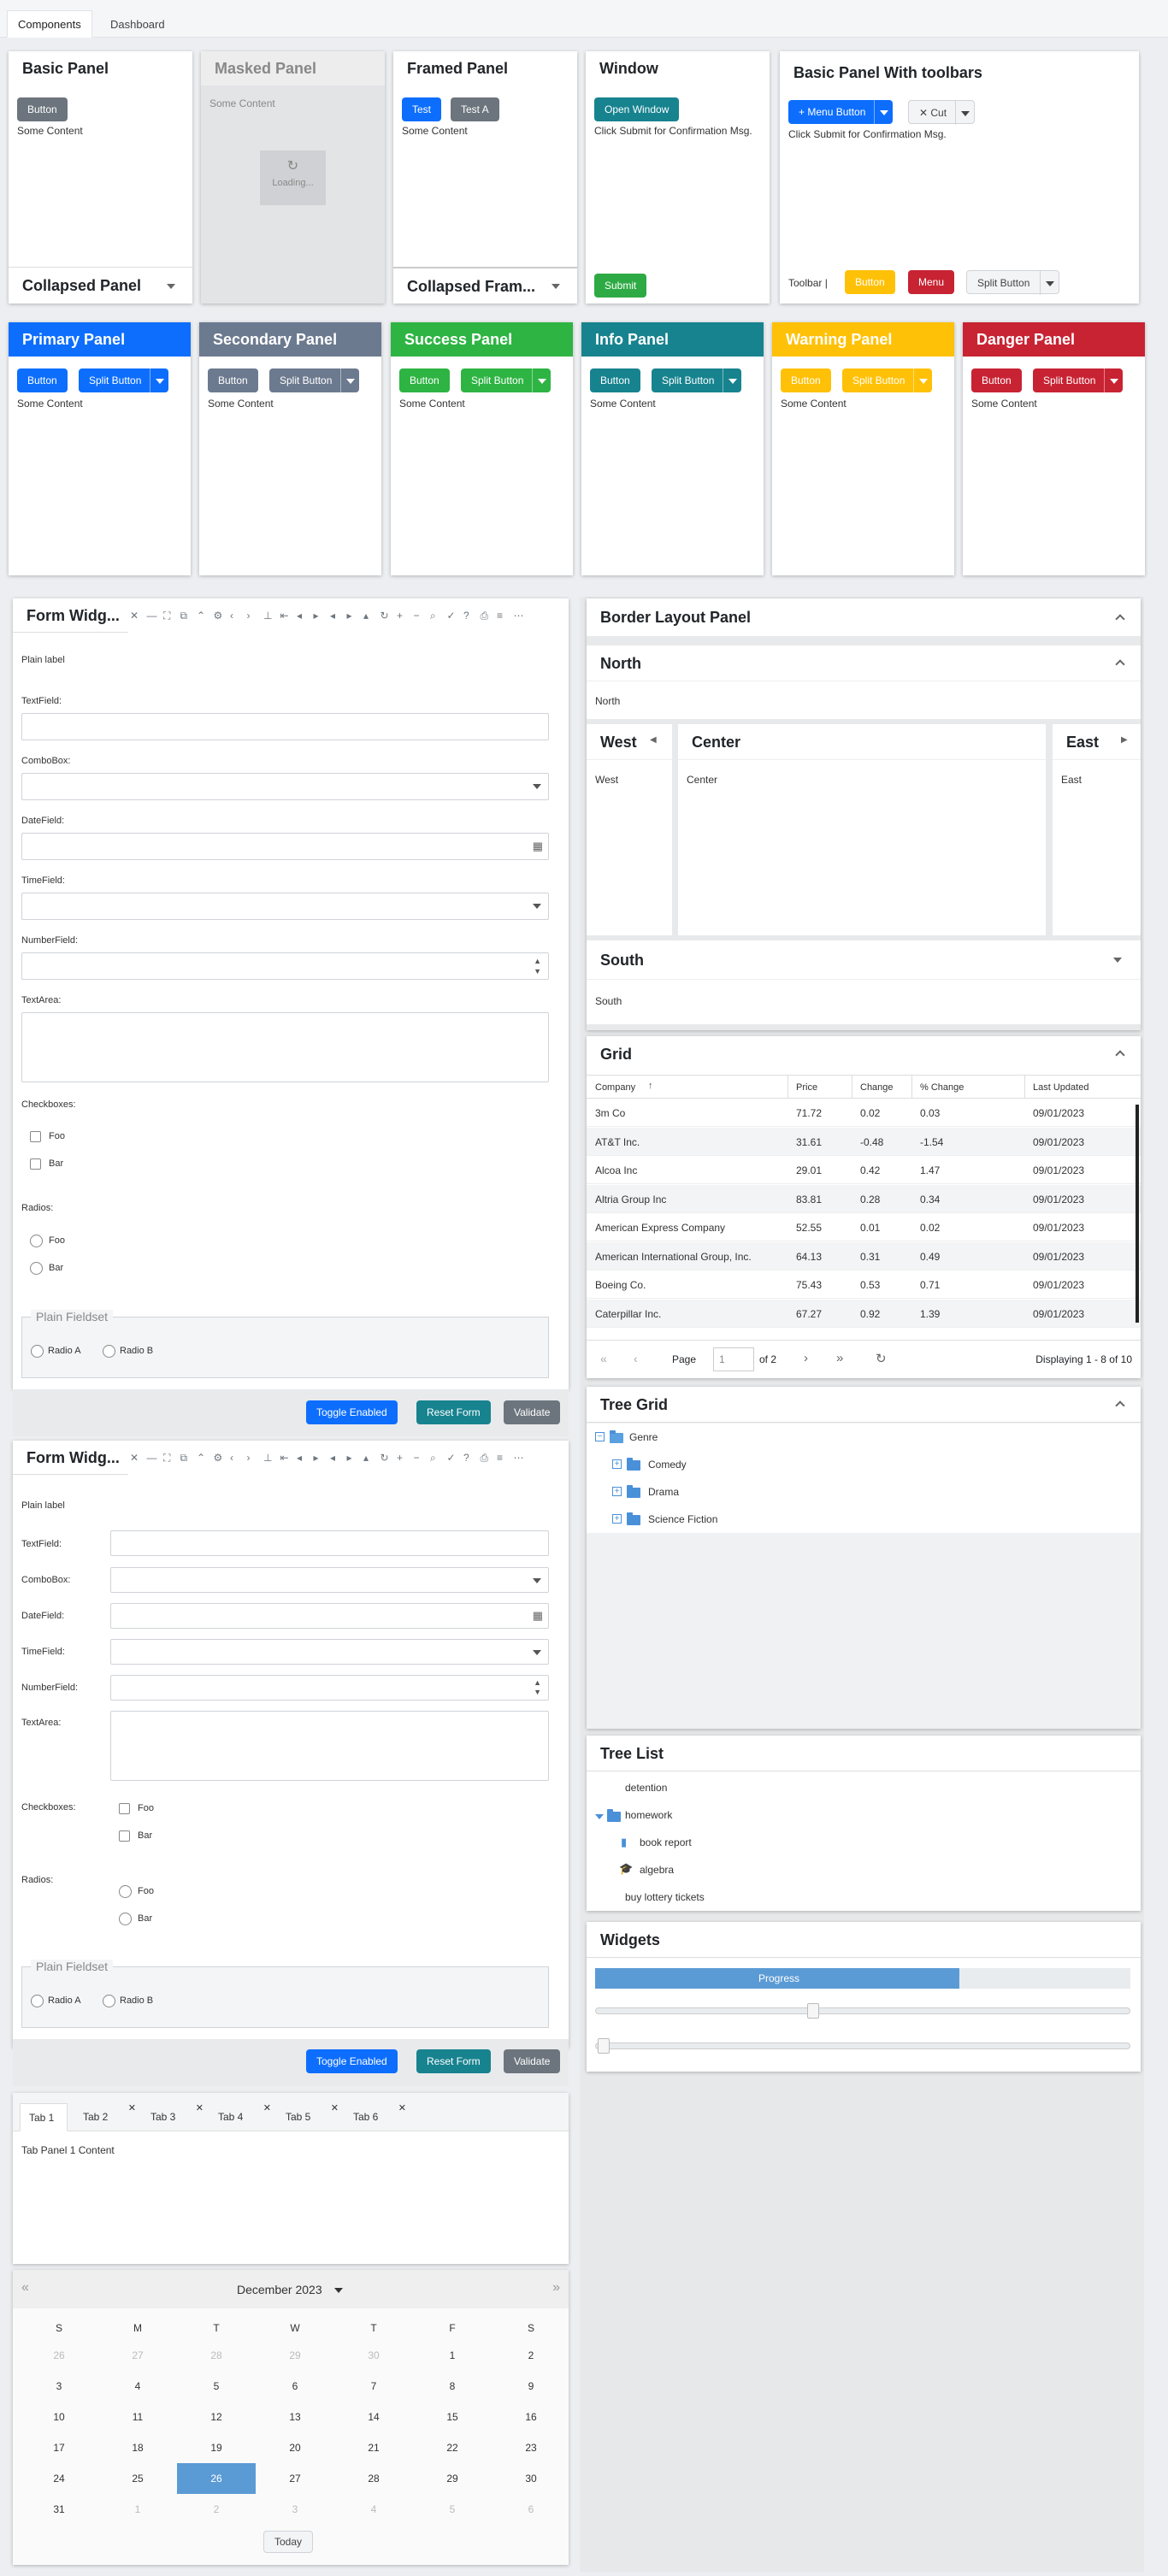 The image size is (1168, 2576). Describe the element at coordinates (475, 109) in the screenshot. I see `test-a-button: Test A` at that location.